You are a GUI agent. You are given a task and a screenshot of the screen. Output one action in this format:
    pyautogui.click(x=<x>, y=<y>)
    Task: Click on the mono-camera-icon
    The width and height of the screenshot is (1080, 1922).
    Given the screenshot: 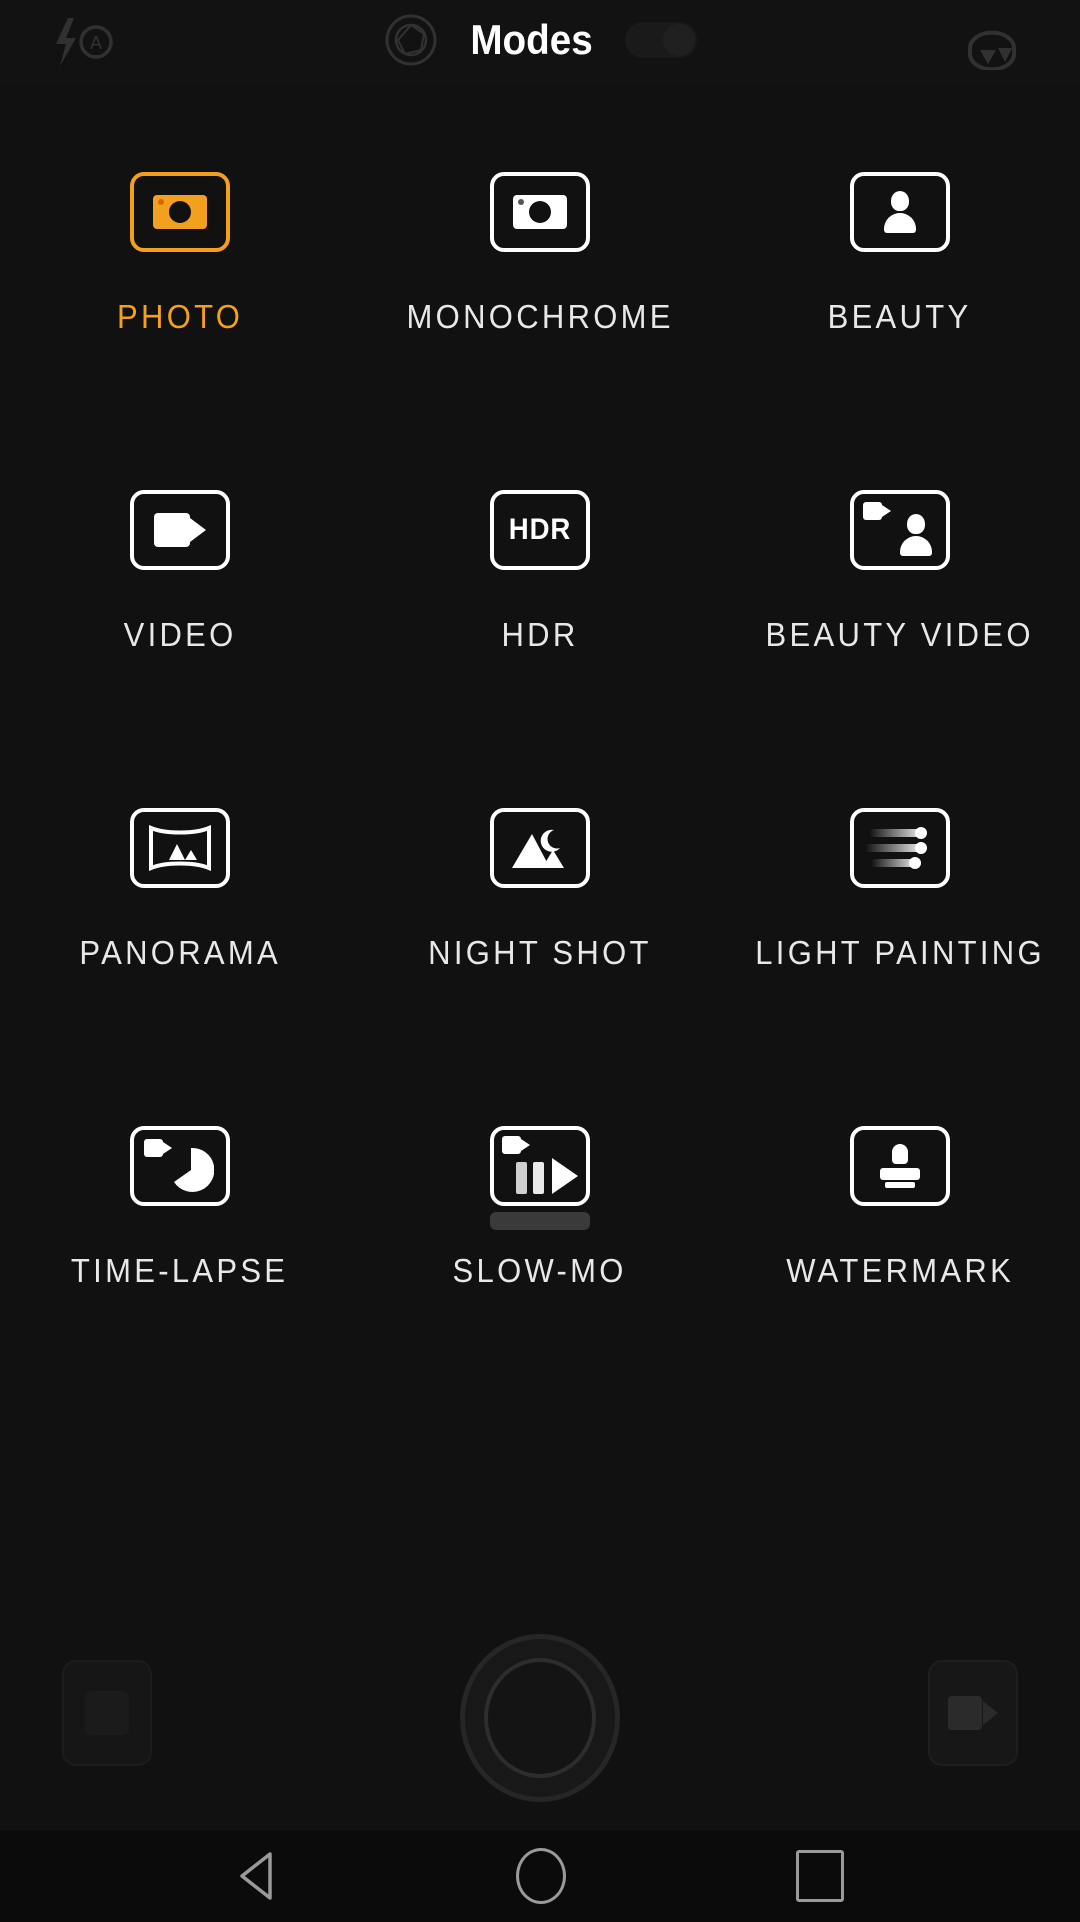 What is the action you would take?
    pyautogui.click(x=540, y=212)
    